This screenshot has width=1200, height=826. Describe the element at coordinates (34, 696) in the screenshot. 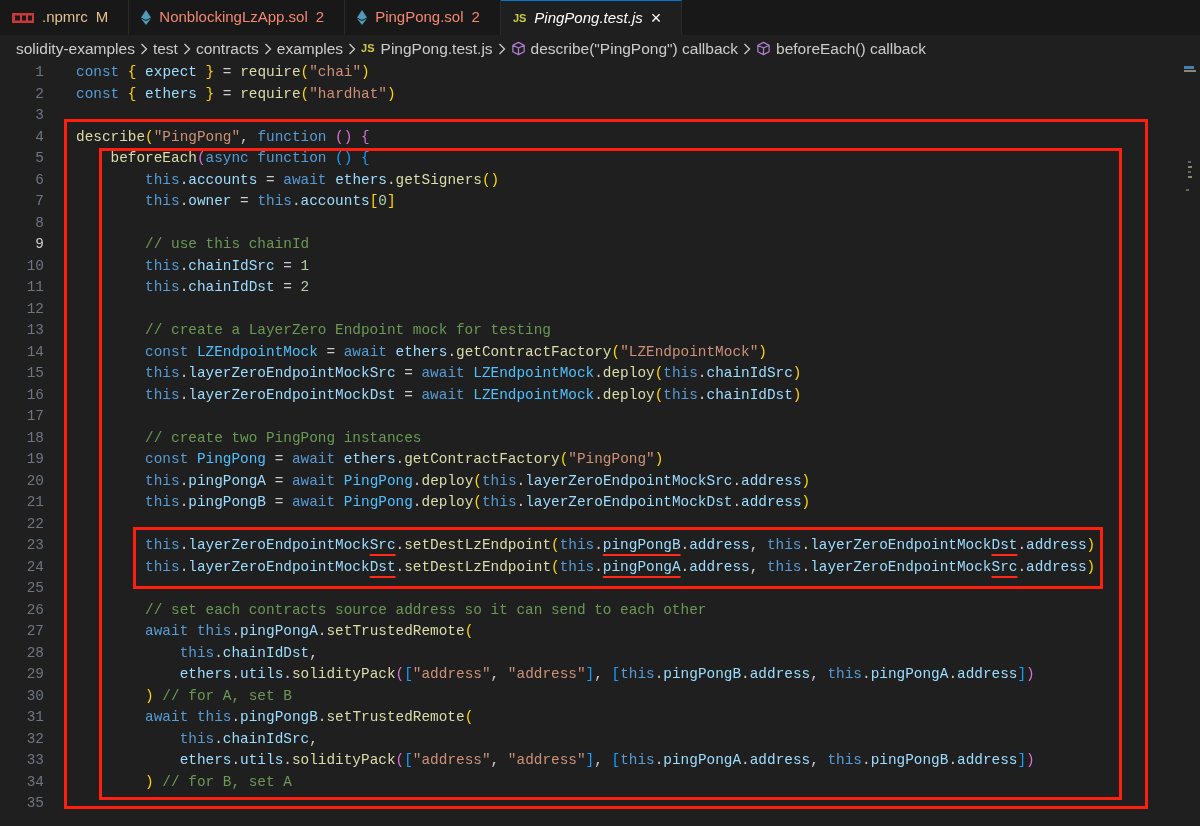

I see `line-number: 30` at that location.